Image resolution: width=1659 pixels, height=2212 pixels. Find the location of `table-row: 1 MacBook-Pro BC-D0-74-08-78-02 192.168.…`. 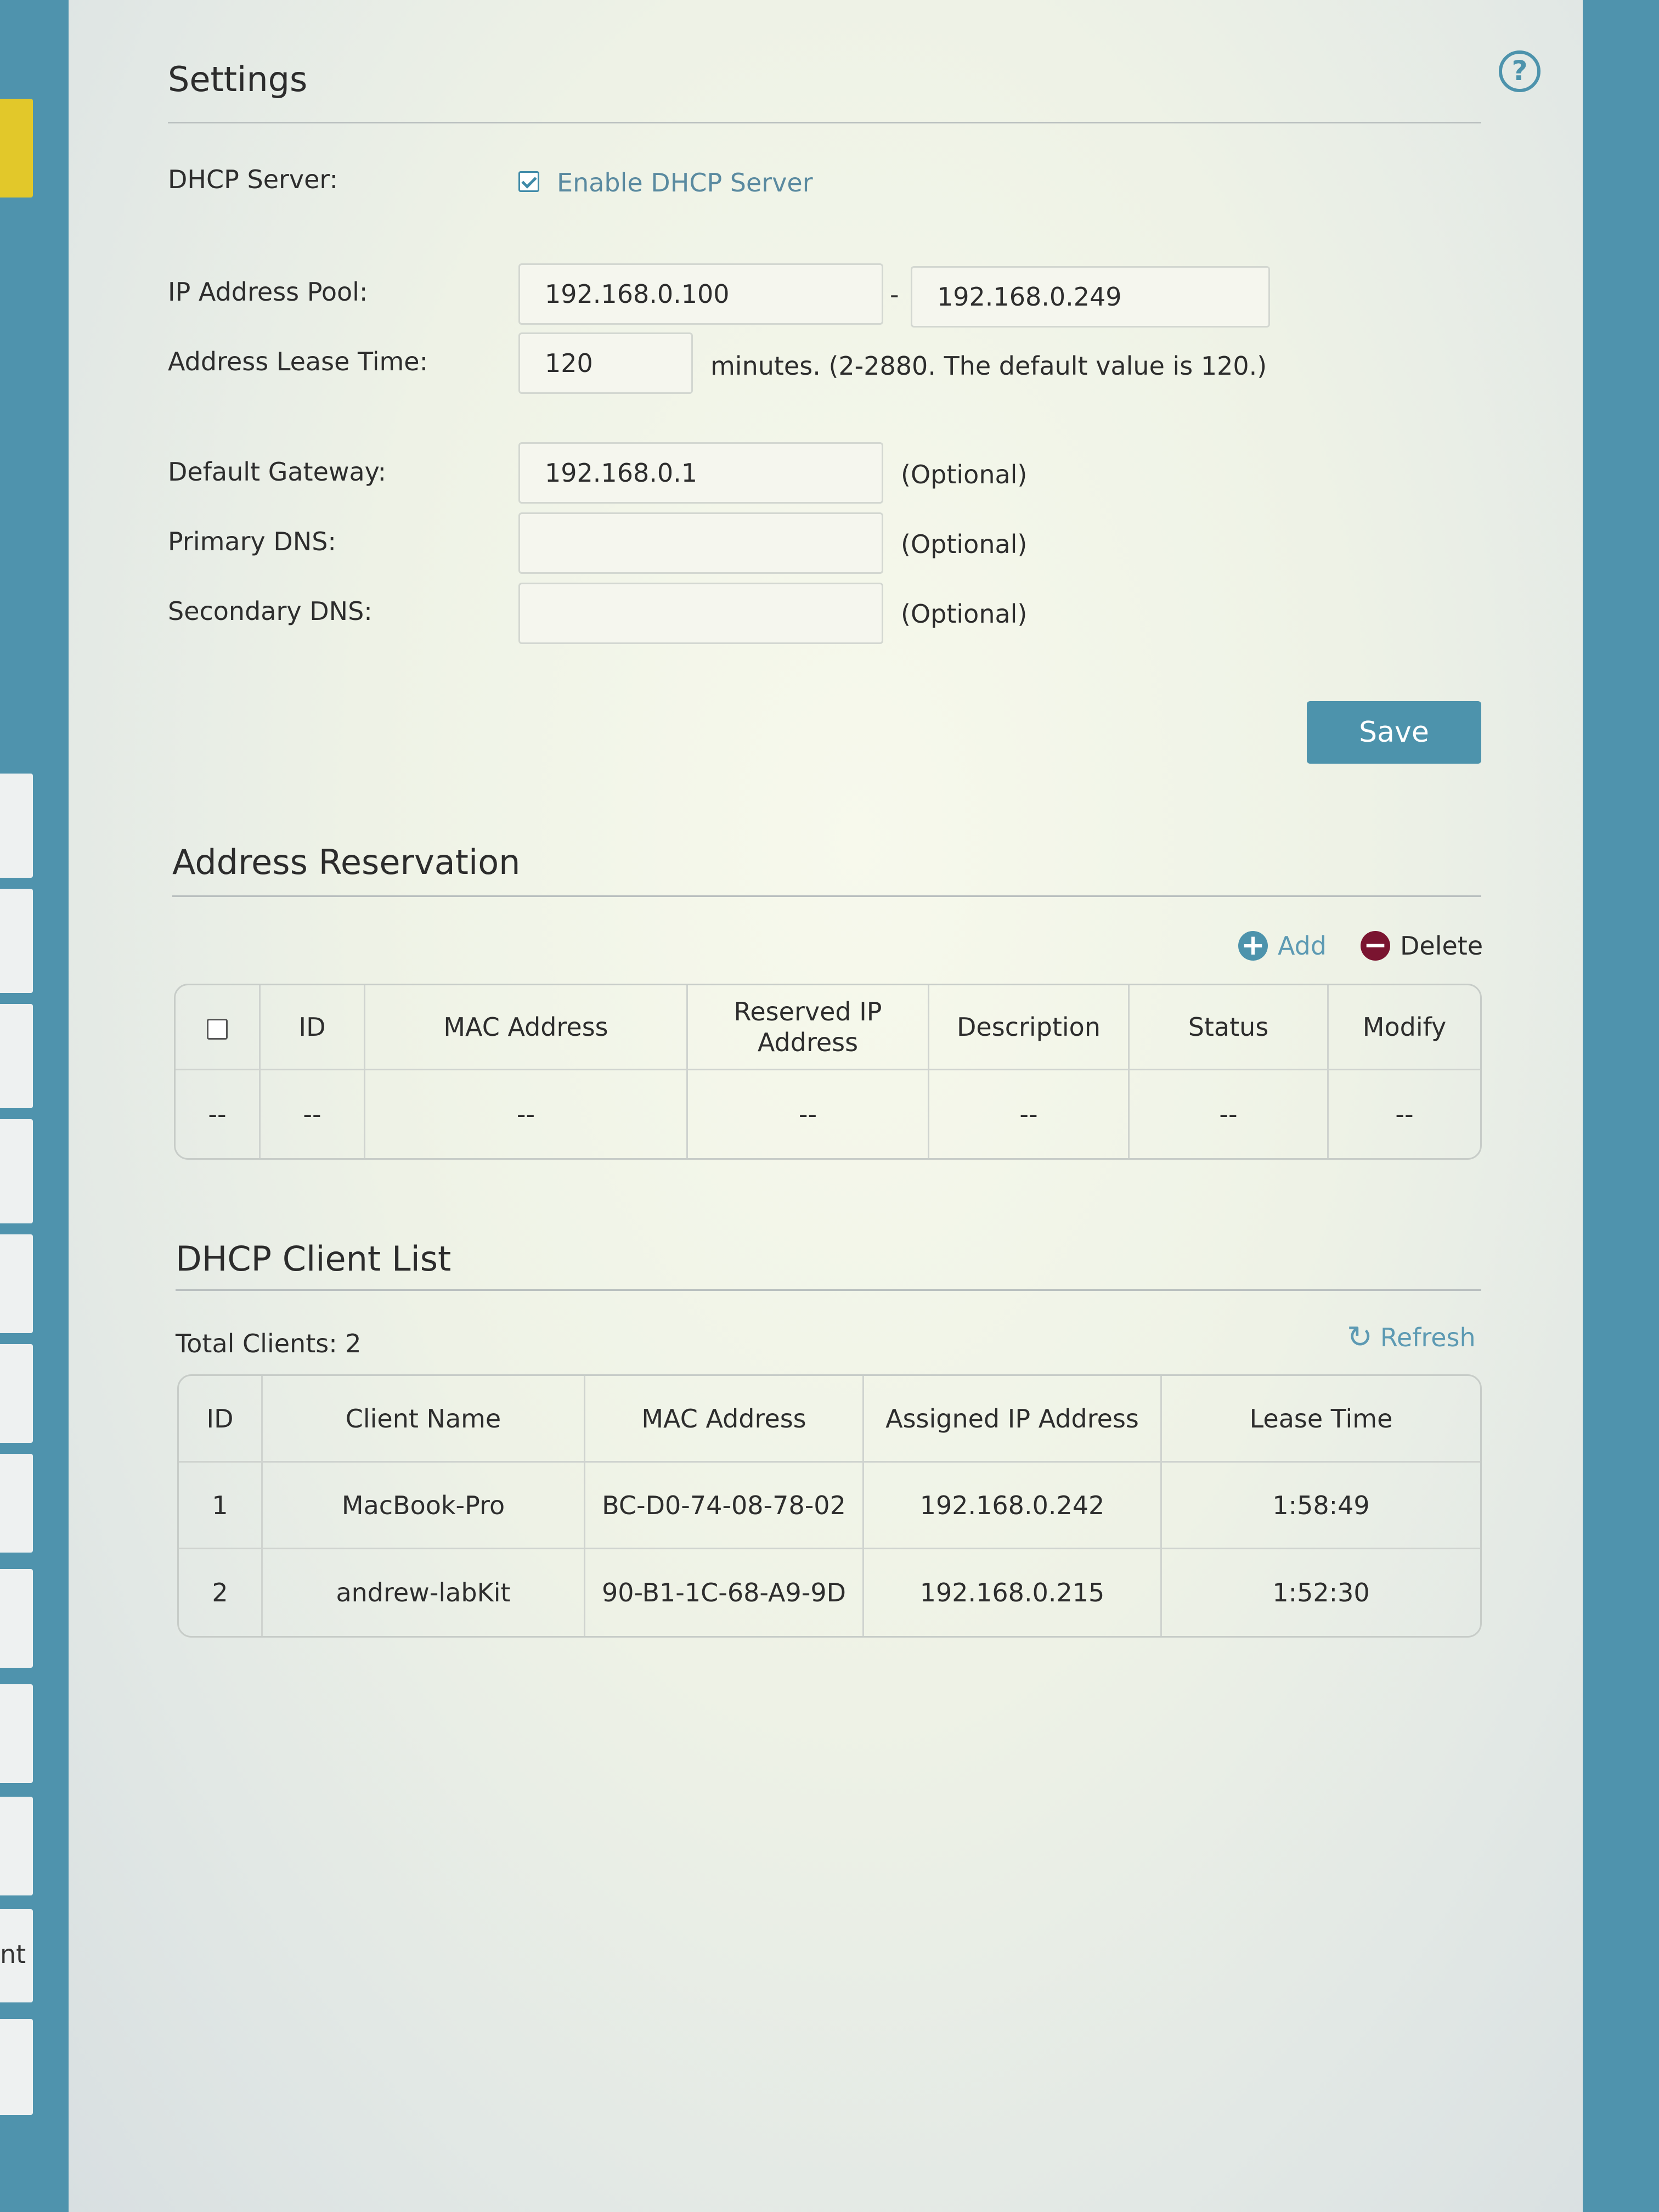

table-row: 1 MacBook-Pro BC-D0-74-08-78-02 192.168.… is located at coordinates (830, 1506).